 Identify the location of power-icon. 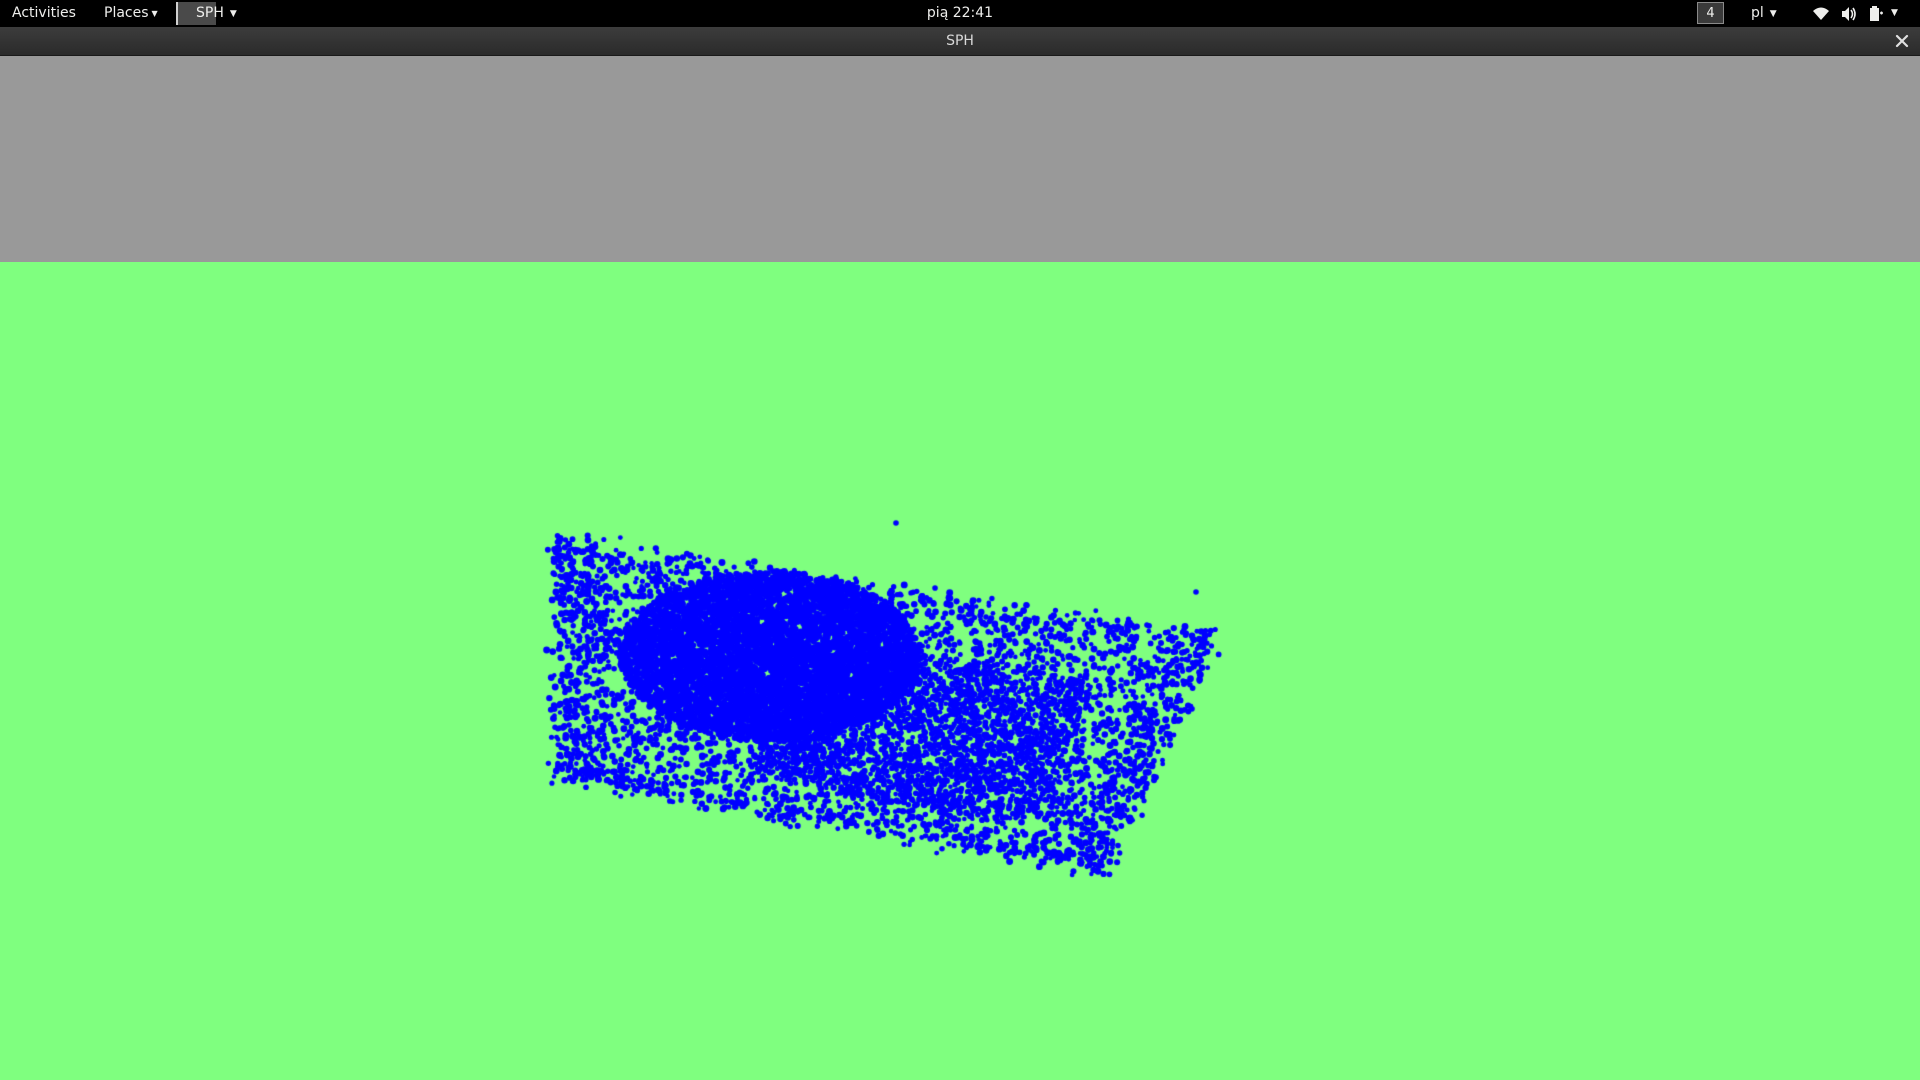
(1876, 14).